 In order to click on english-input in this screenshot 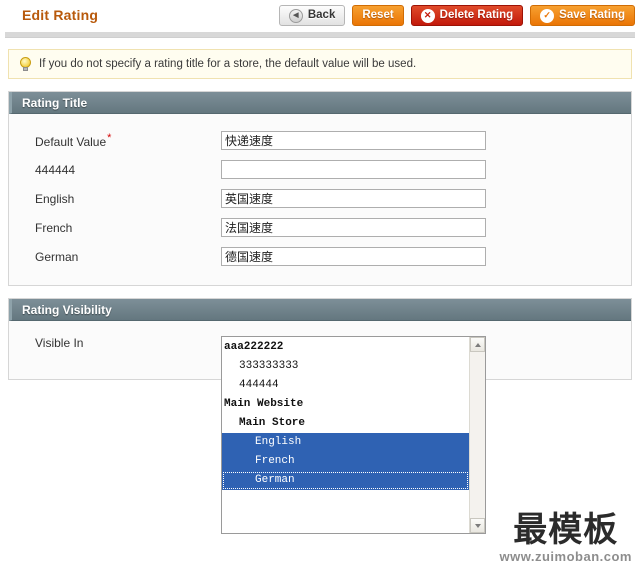, I will do `click(353, 198)`.